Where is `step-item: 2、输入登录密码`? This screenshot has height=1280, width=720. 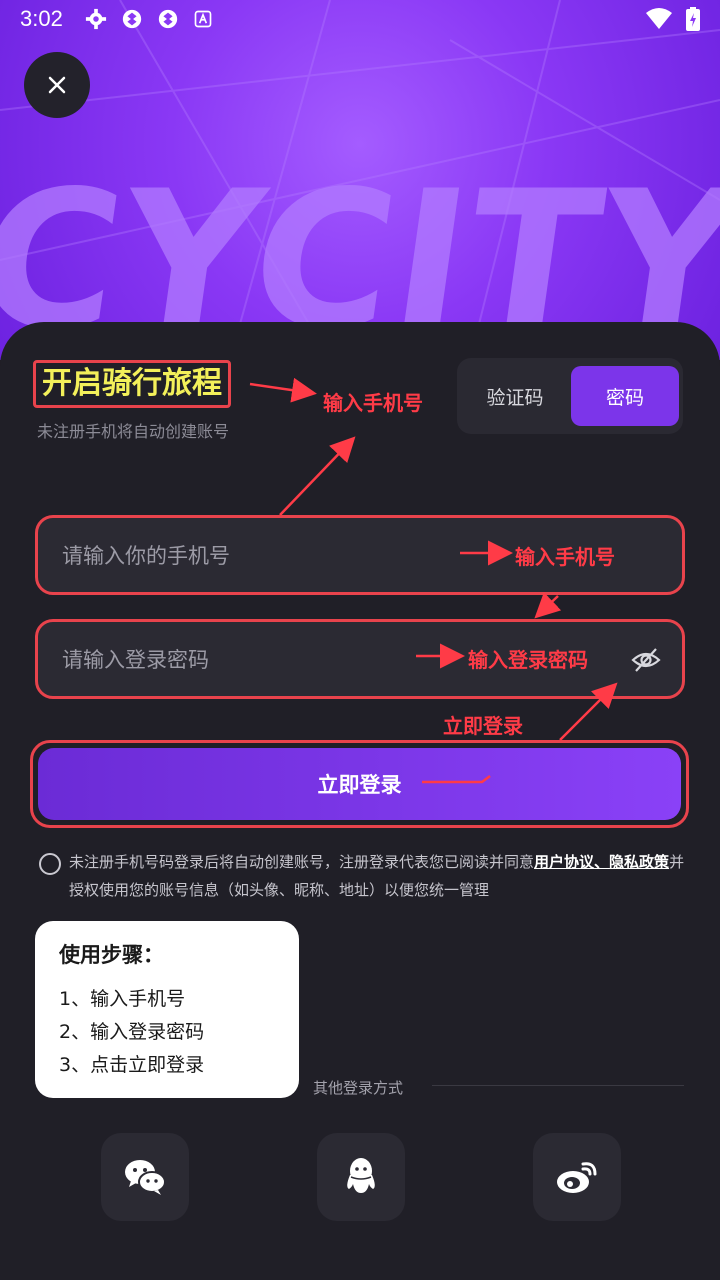 step-item: 2、输入登录密码 is located at coordinates (132, 1032).